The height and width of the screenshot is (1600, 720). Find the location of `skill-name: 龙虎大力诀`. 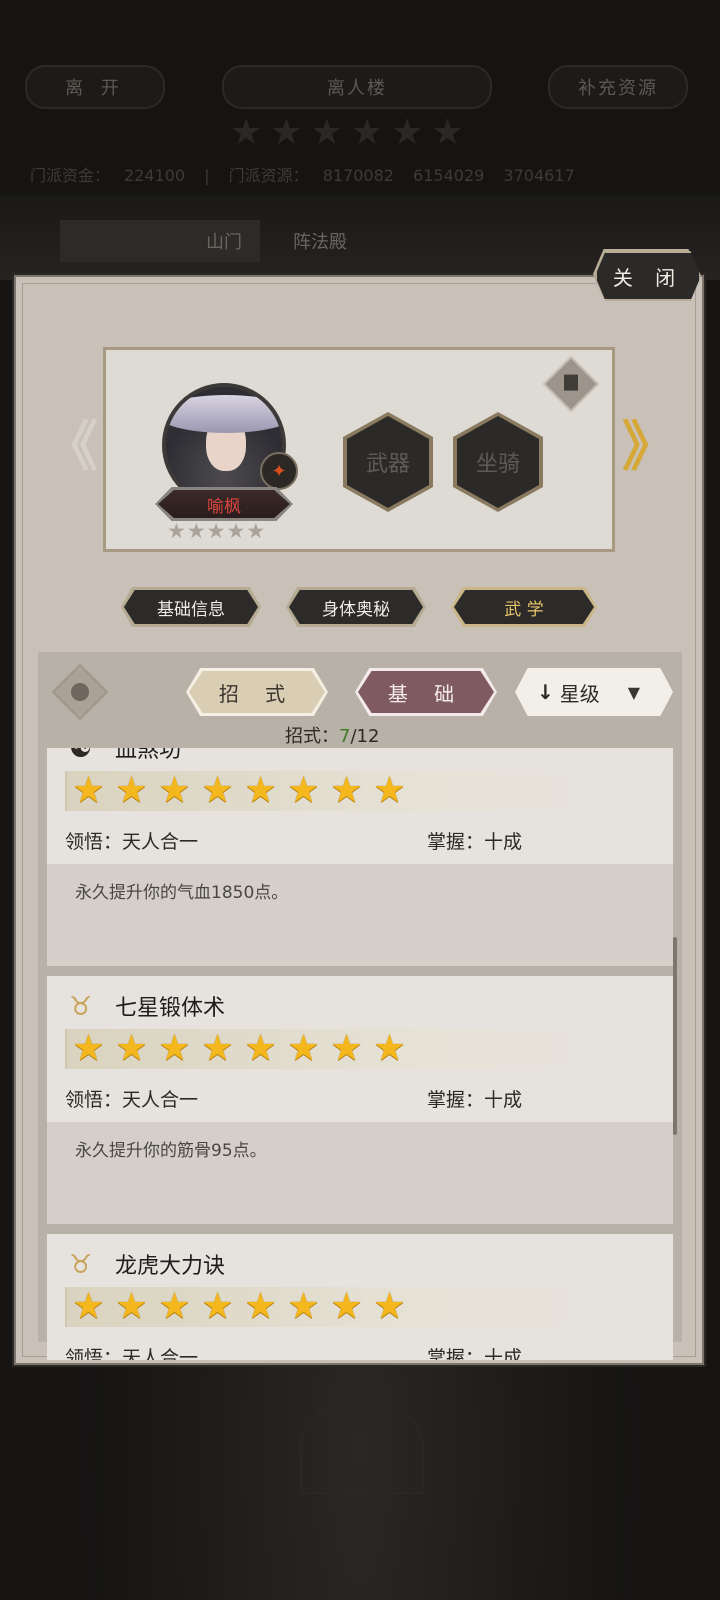

skill-name: 龙虎大力诀 is located at coordinates (170, 1266).